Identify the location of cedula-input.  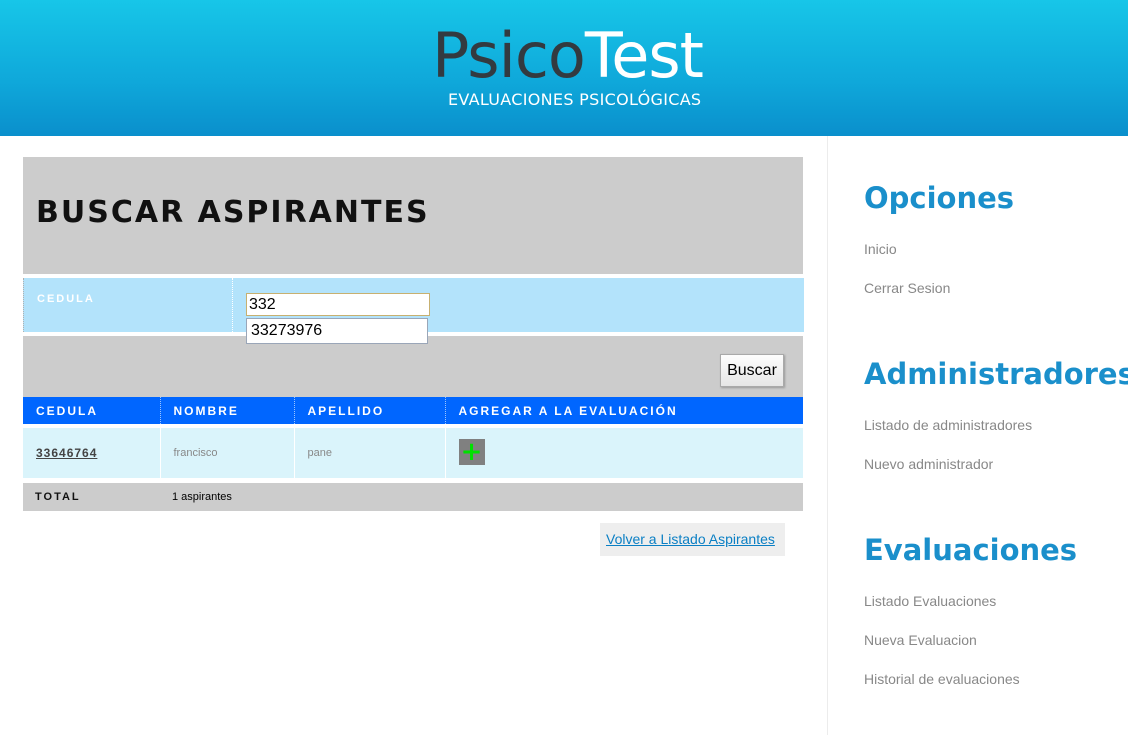
(338, 304).